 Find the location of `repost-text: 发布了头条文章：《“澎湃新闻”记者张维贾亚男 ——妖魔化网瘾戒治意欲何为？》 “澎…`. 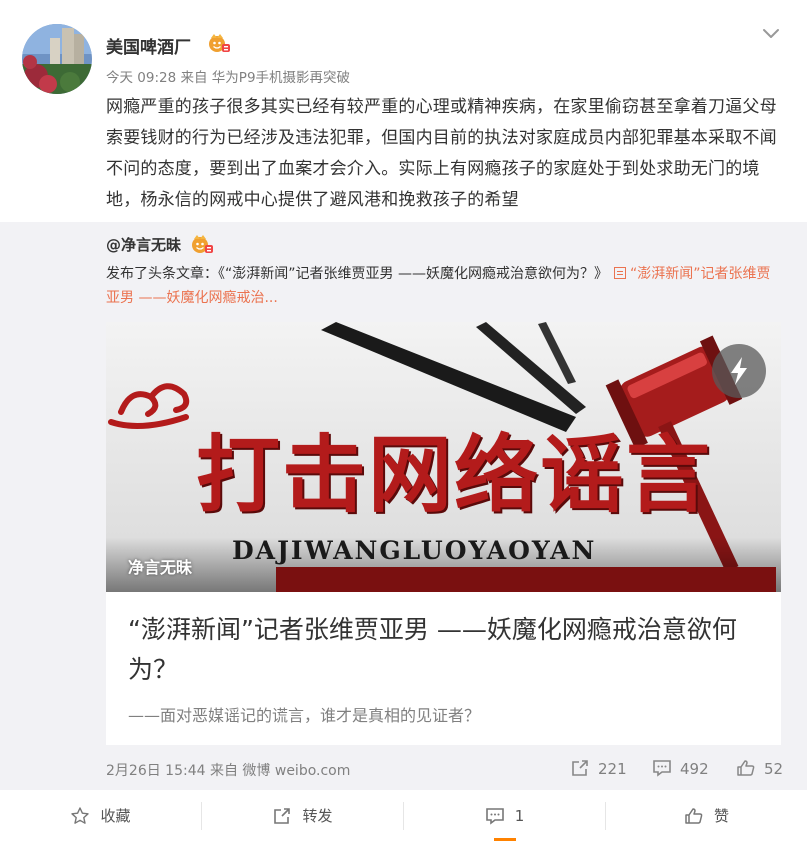

repost-text: 发布了头条文章：《“澎湃新闻”记者张维贾亚男 ——妖魔化网瘾戒治意欲何为？》 “澎… is located at coordinates (440, 286).